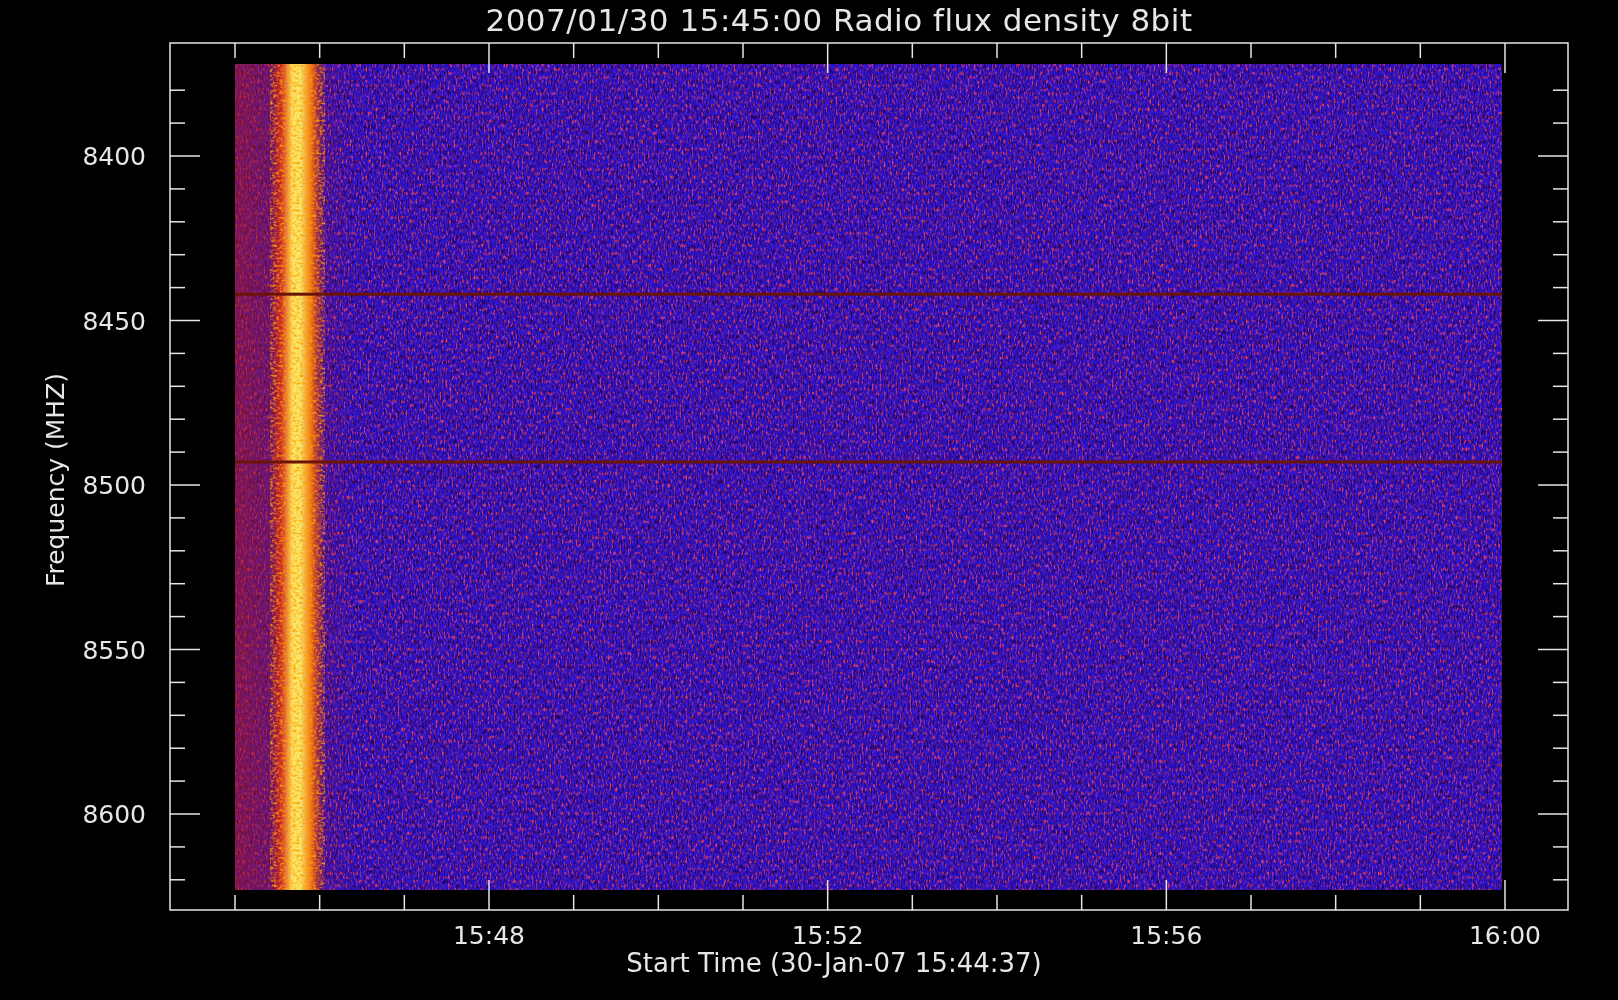  I want to click on tick-label: 15:56, so click(1166, 935).